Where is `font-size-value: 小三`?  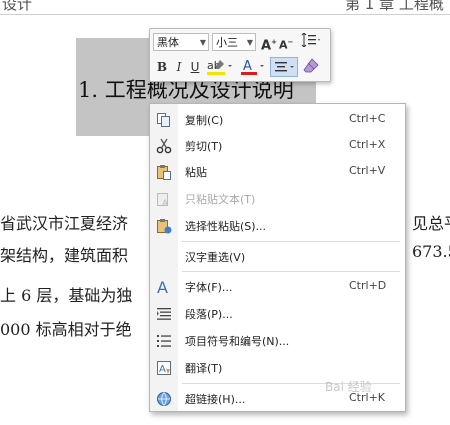 font-size-value: 小三 is located at coordinates (227, 42).